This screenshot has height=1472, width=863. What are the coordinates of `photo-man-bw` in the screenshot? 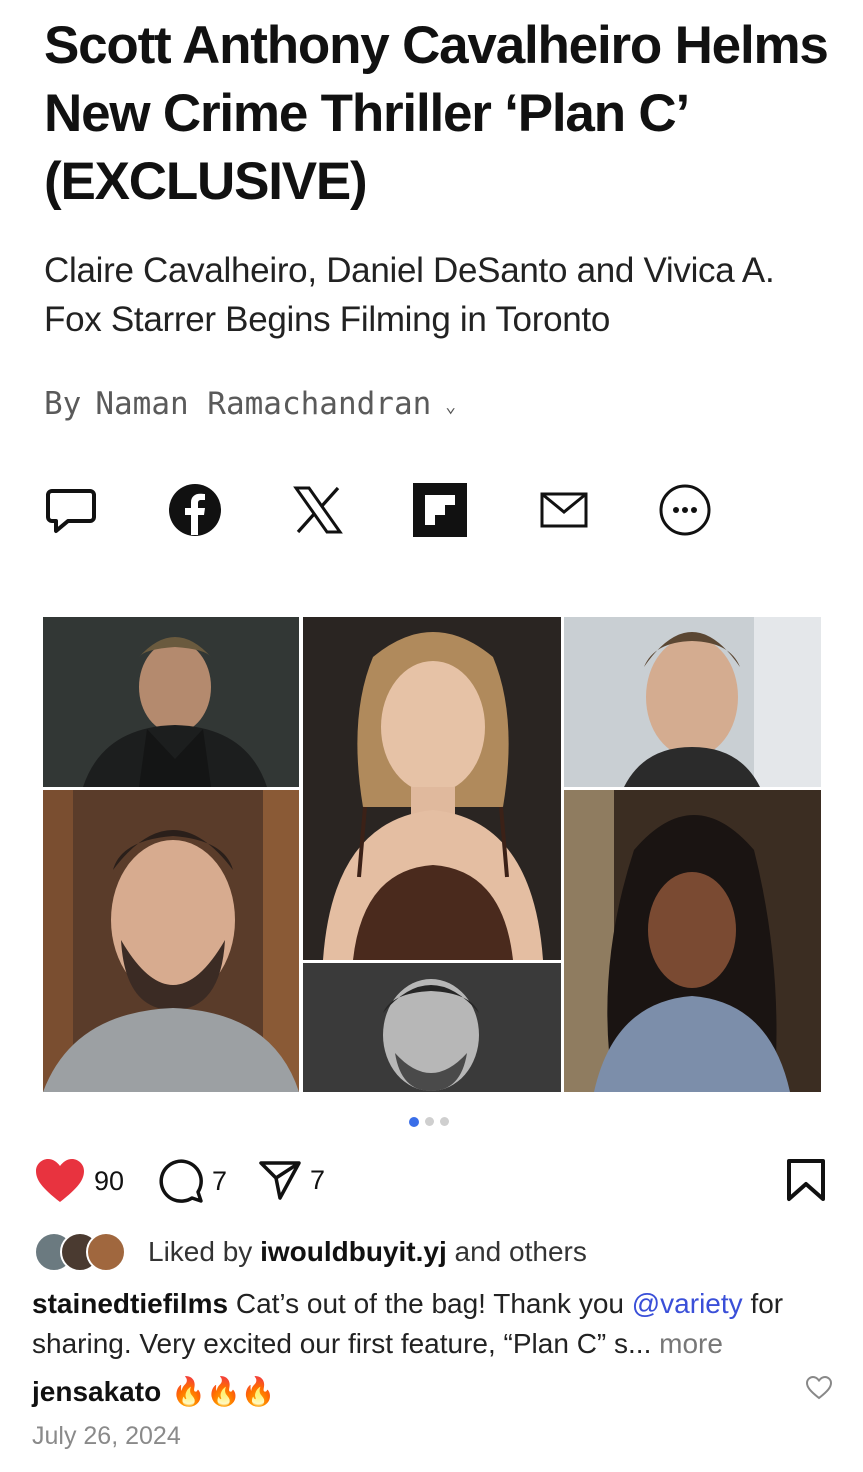 It's located at (432, 1027).